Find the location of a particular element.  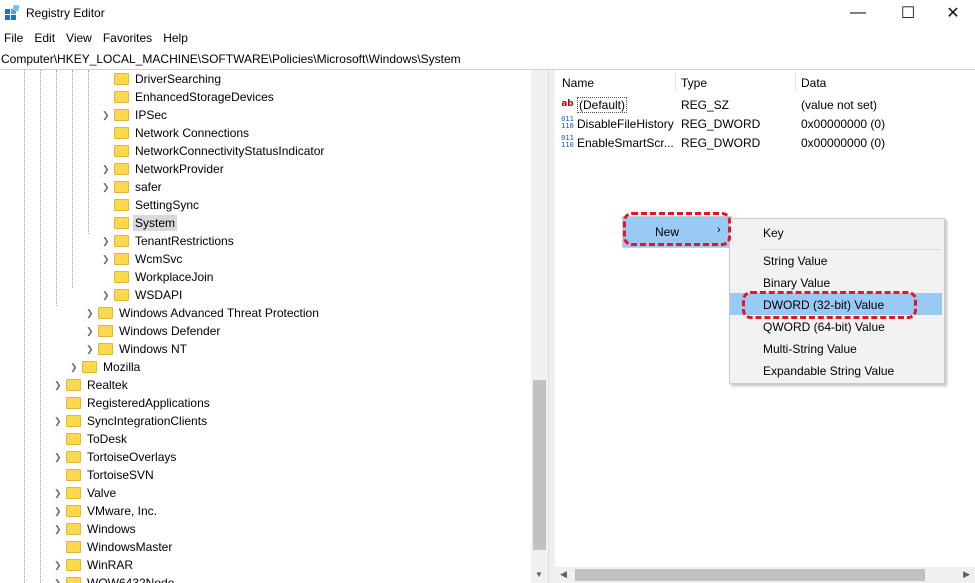

value-name: (Default) is located at coordinates (602, 105).